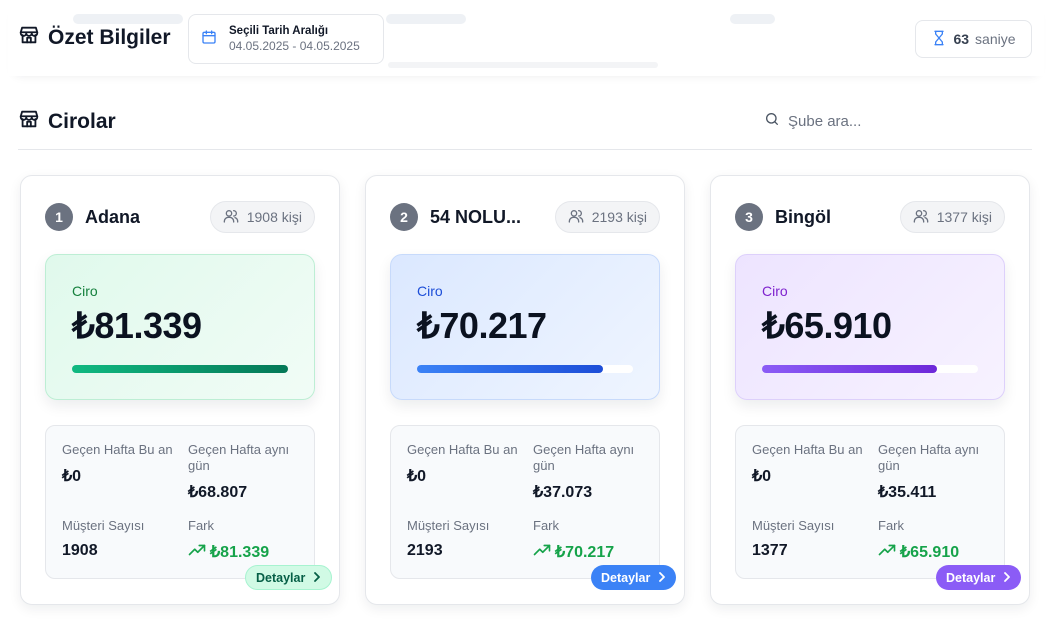  What do you see at coordinates (898, 121) in the screenshot?
I see `search-input` at bounding box center [898, 121].